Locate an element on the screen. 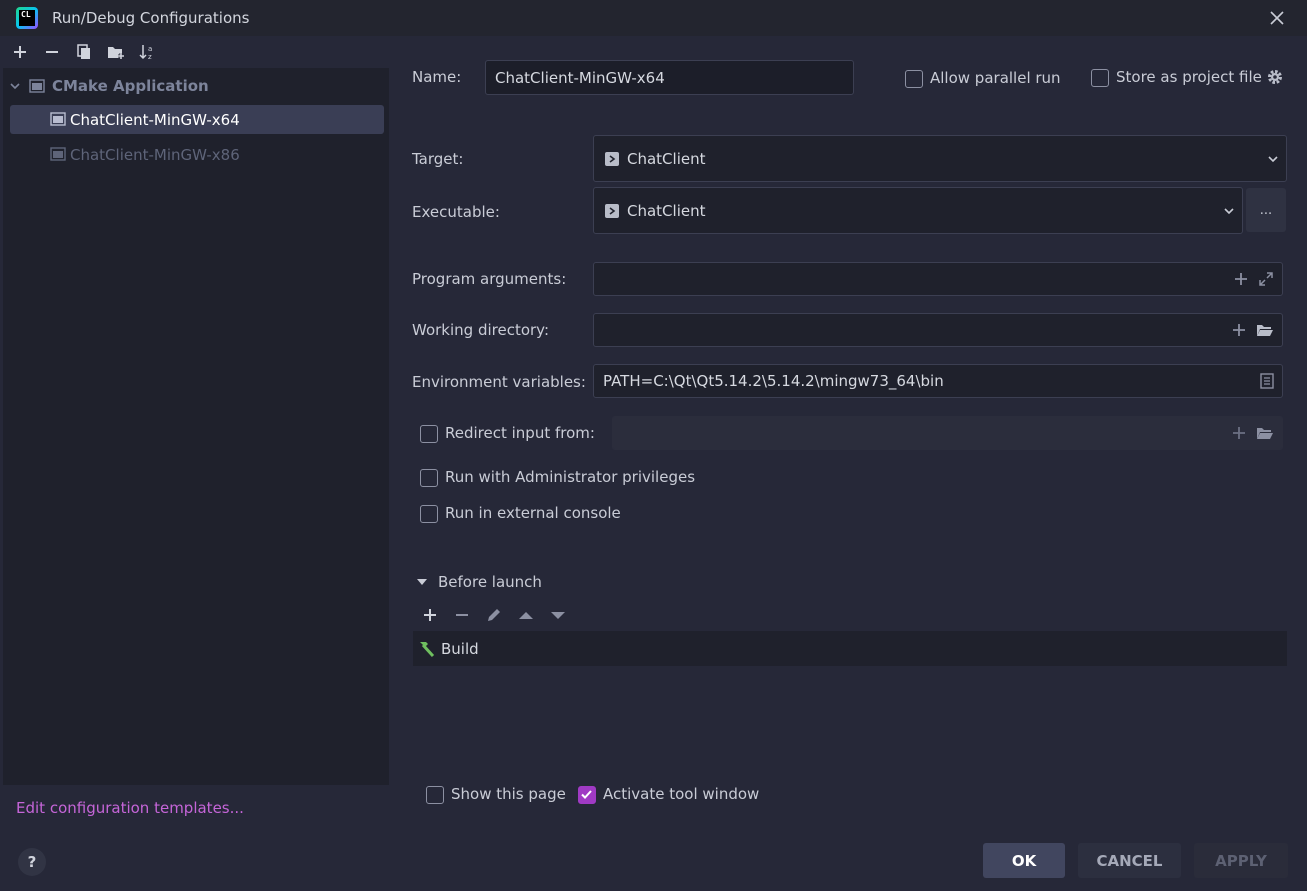 Image resolution: width=1307 pixels, height=891 pixels. allow-parallel-checkbox is located at coordinates (914, 79).